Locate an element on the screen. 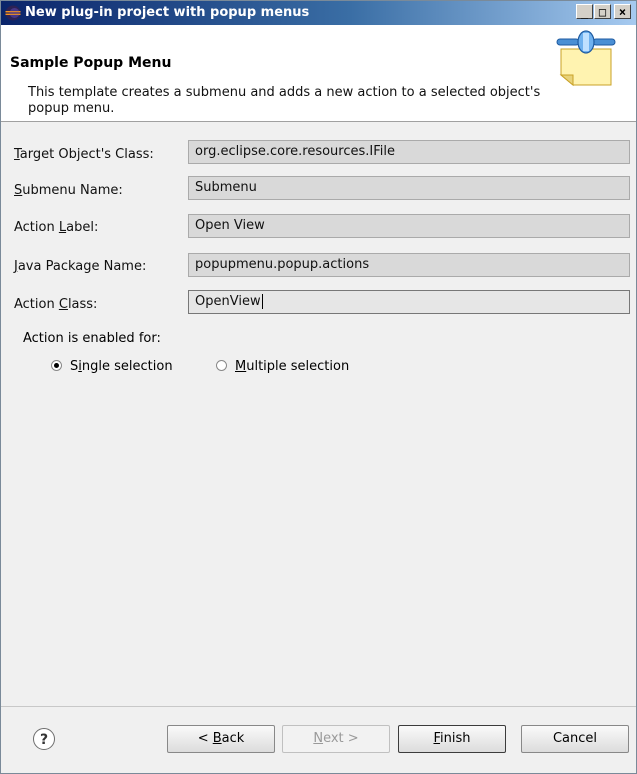  single-selection-radio: Single selection is located at coordinates (112, 366).